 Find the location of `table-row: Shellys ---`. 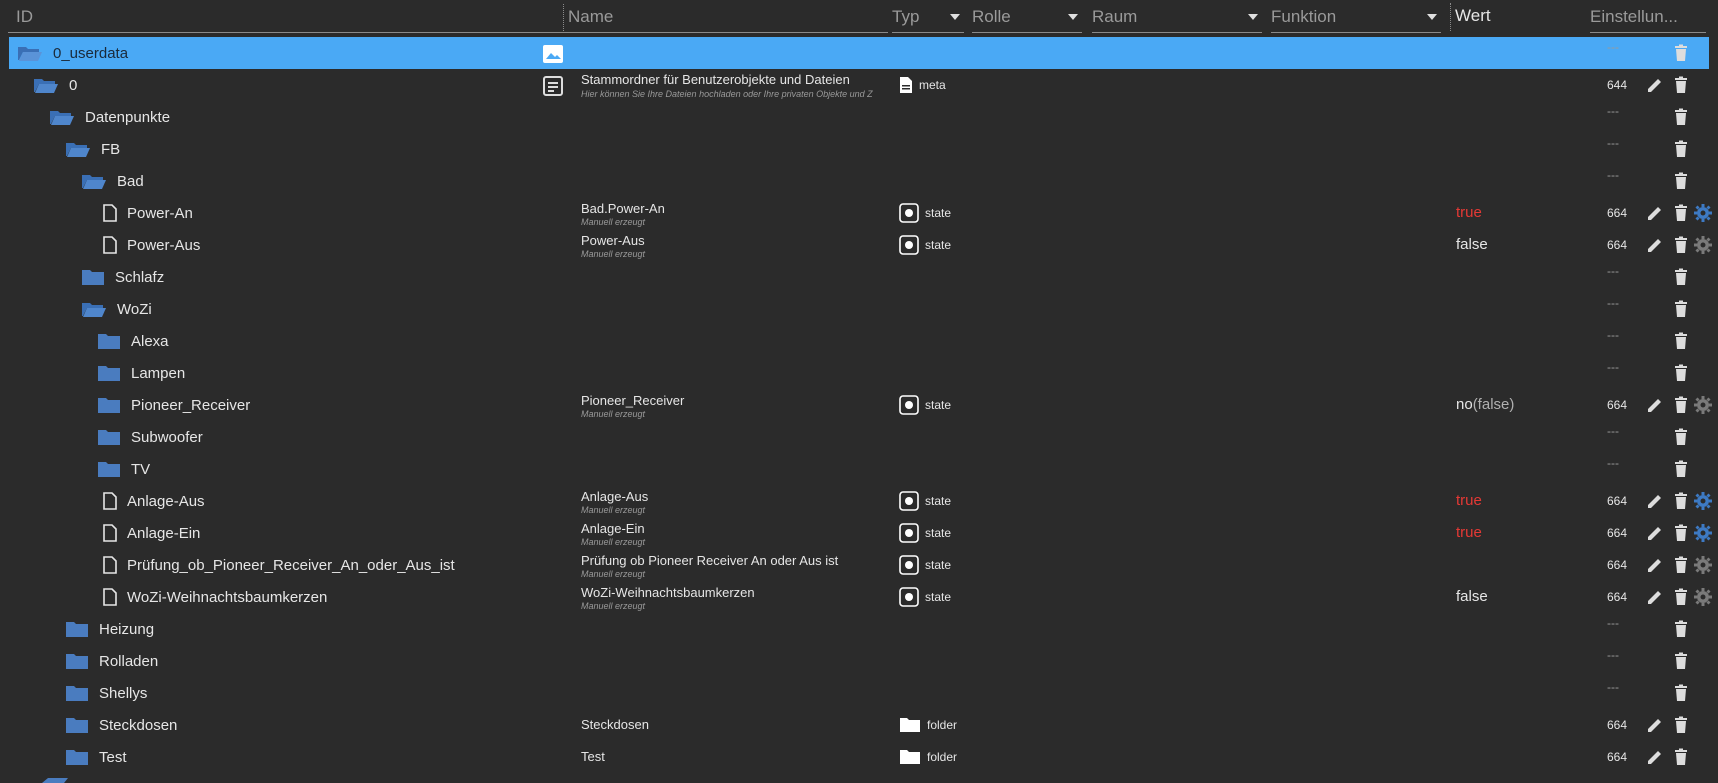

table-row: Shellys --- is located at coordinates (859, 693).